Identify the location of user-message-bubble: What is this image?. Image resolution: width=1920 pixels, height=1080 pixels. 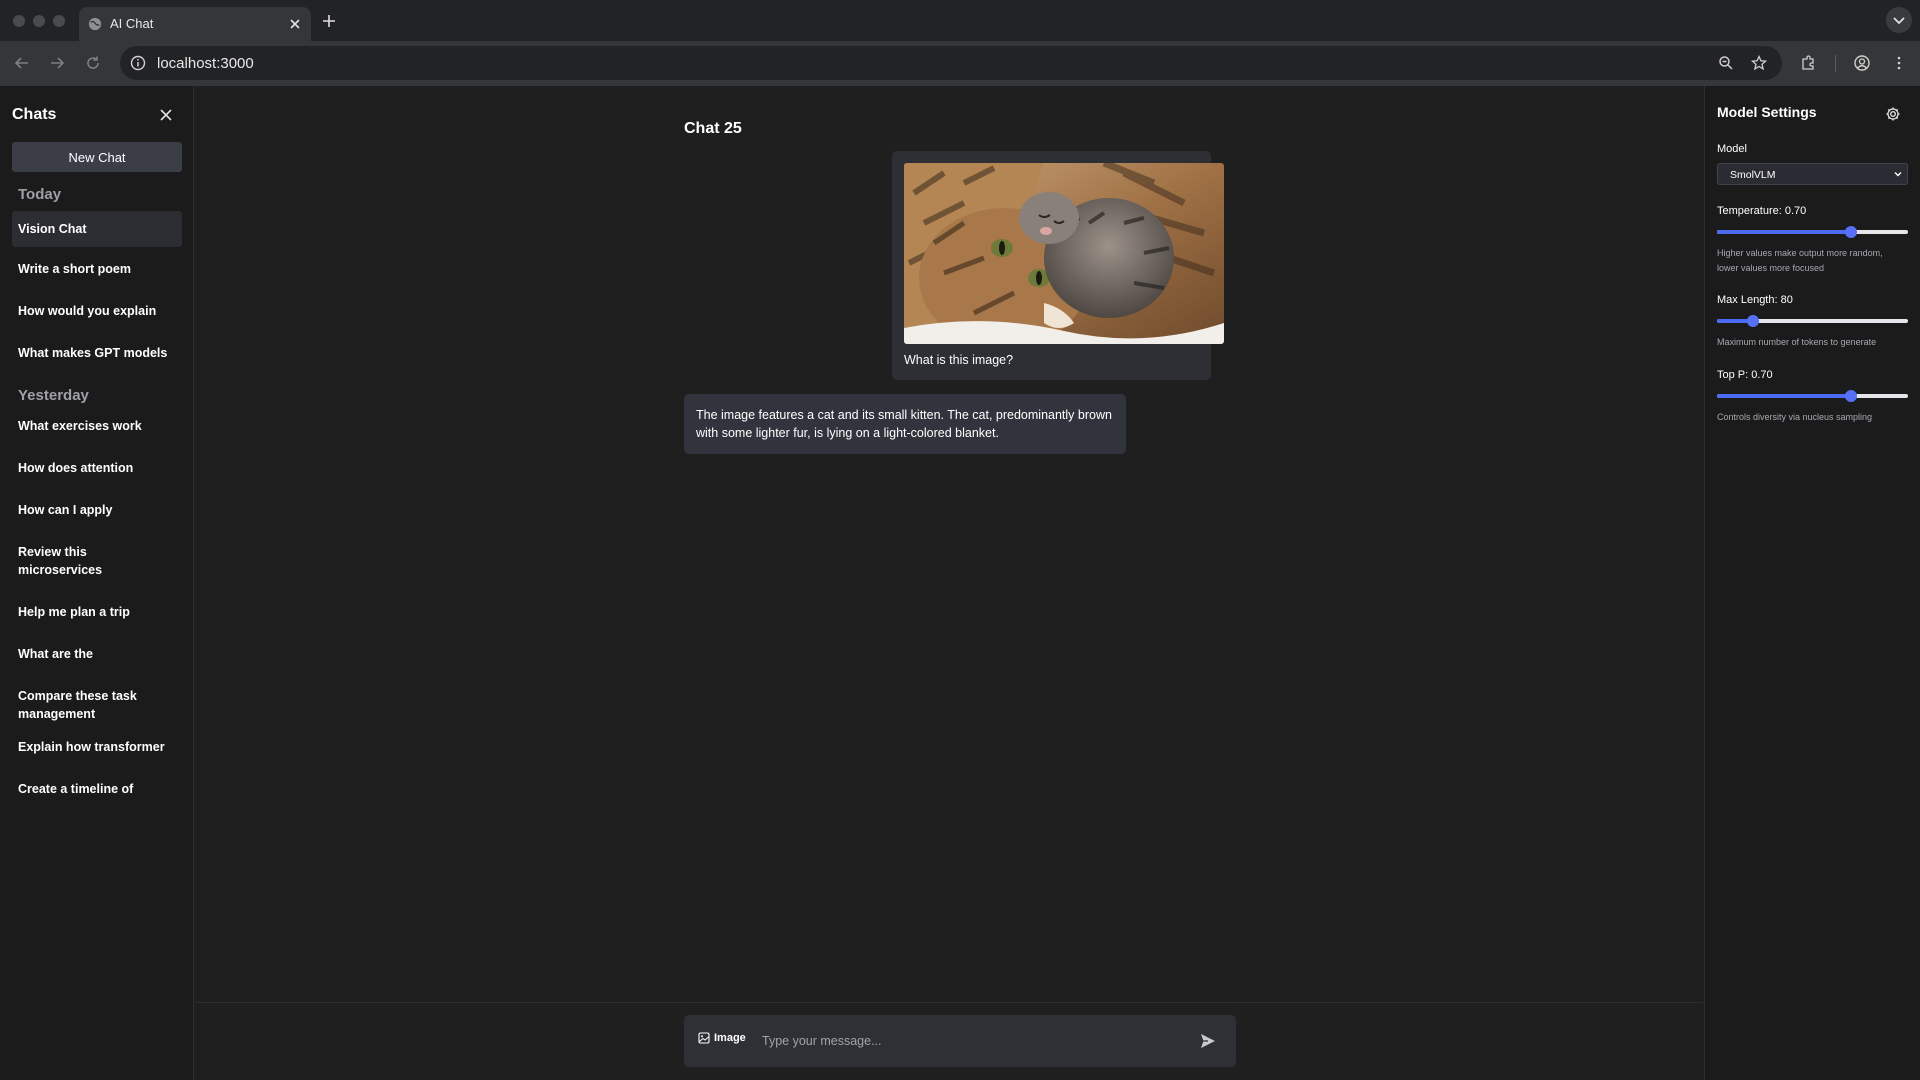
(1058, 265).